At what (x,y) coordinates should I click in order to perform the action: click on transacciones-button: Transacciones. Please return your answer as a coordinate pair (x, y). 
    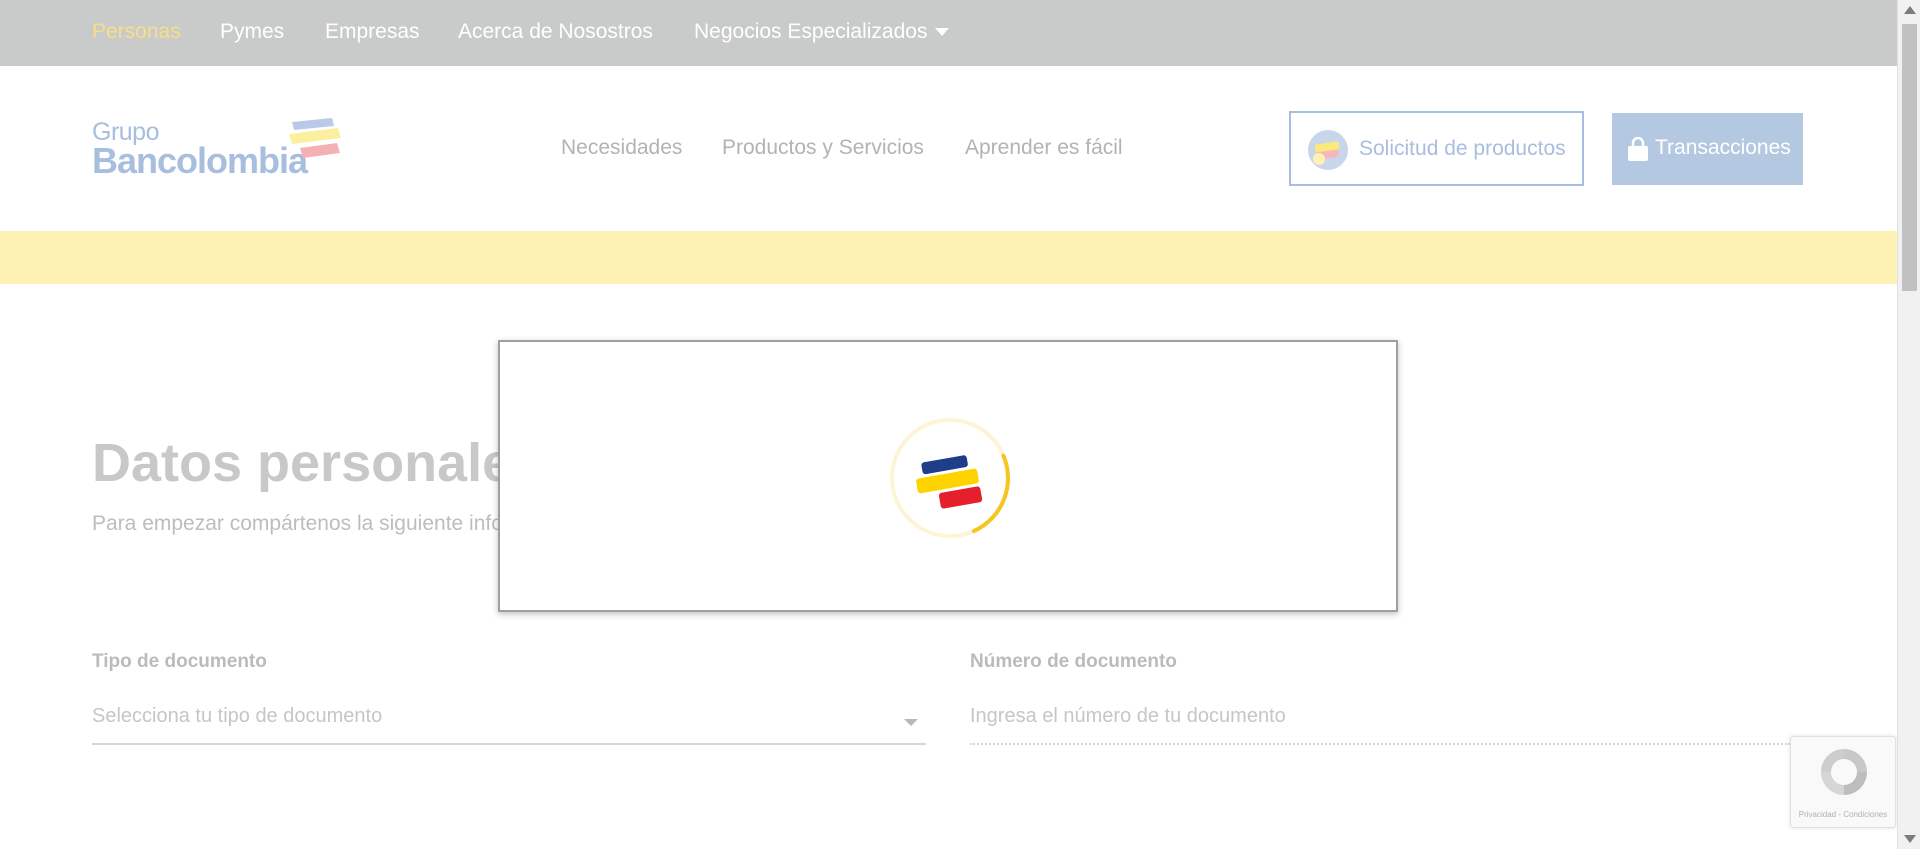
    Looking at the image, I should click on (1707, 149).